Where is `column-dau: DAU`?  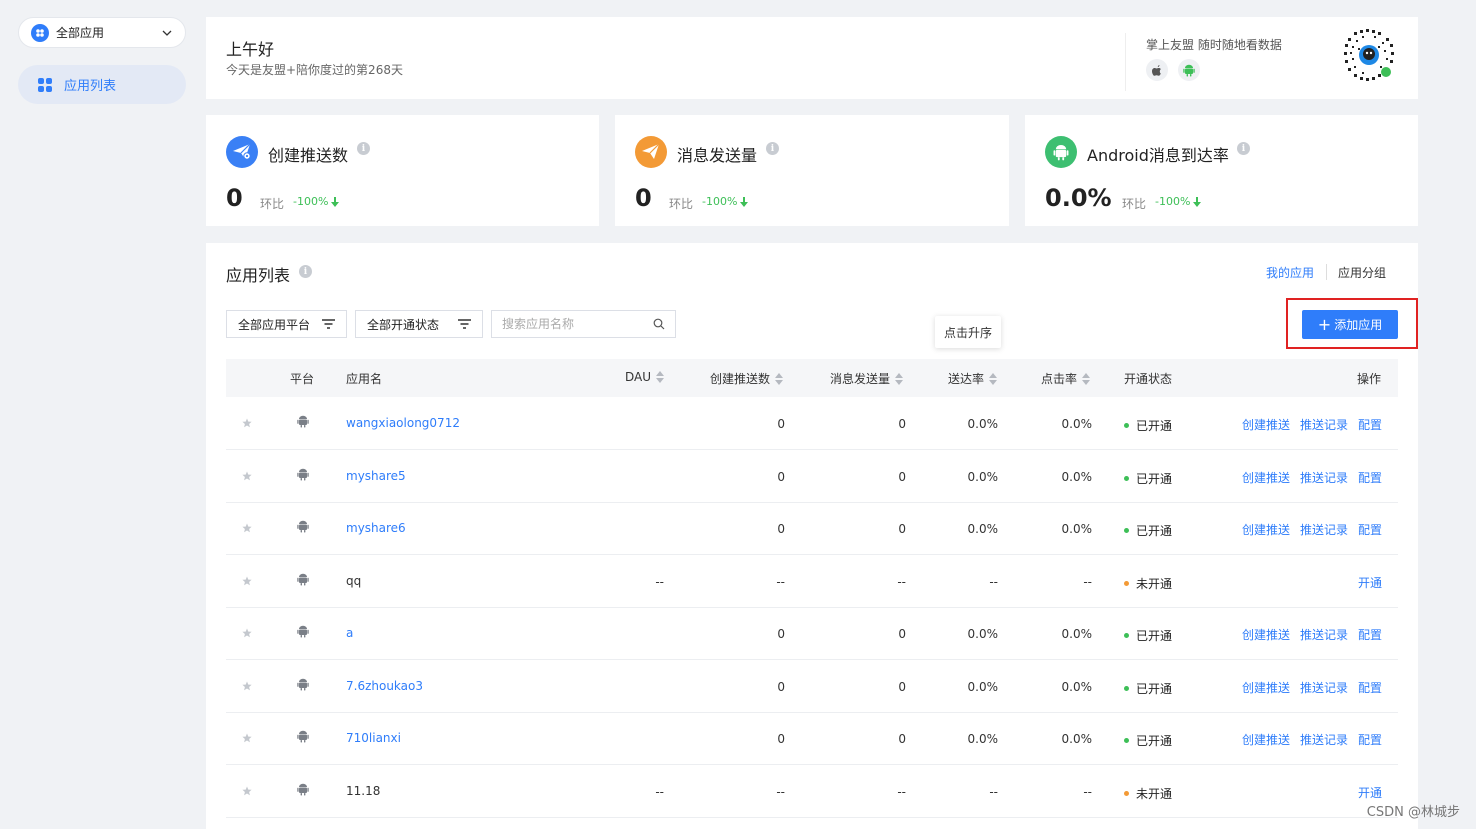
column-dau: DAU is located at coordinates (645, 377).